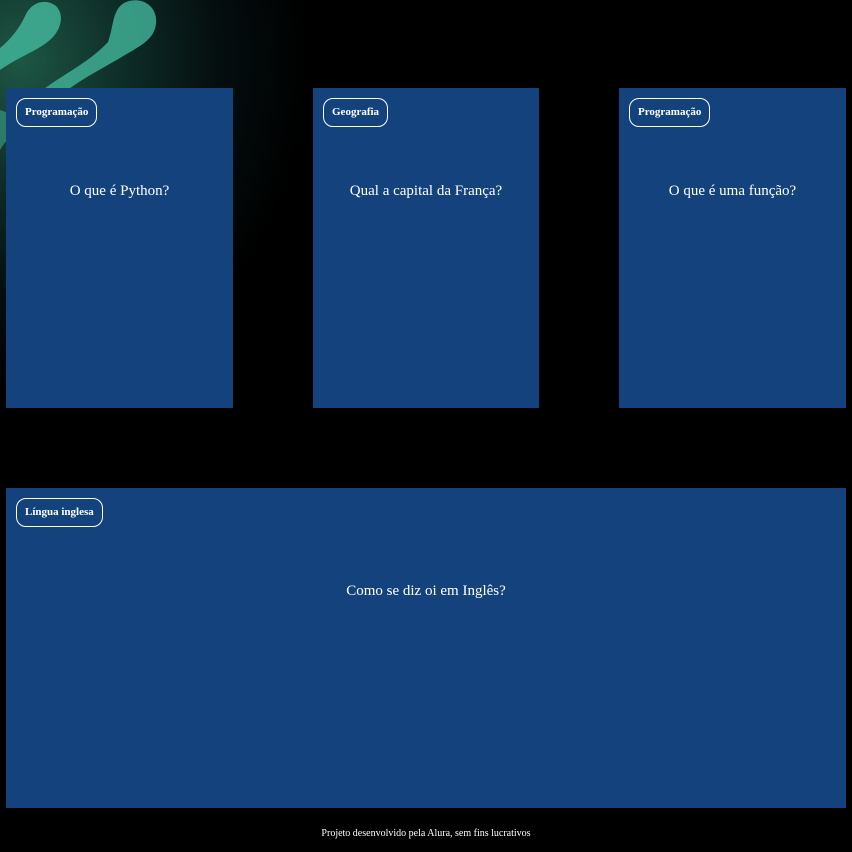 The width and height of the screenshot is (852, 852). What do you see at coordinates (426, 591) in the screenshot?
I see `question-text: Como se diz oi em Inglês?` at bounding box center [426, 591].